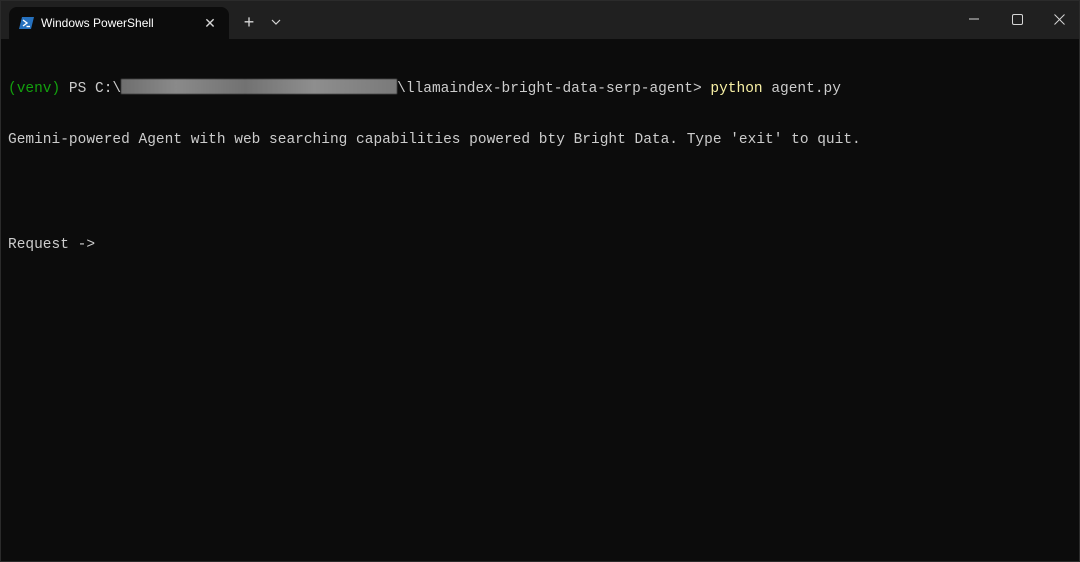 The image size is (1080, 562). I want to click on close-icon, so click(1059, 19).